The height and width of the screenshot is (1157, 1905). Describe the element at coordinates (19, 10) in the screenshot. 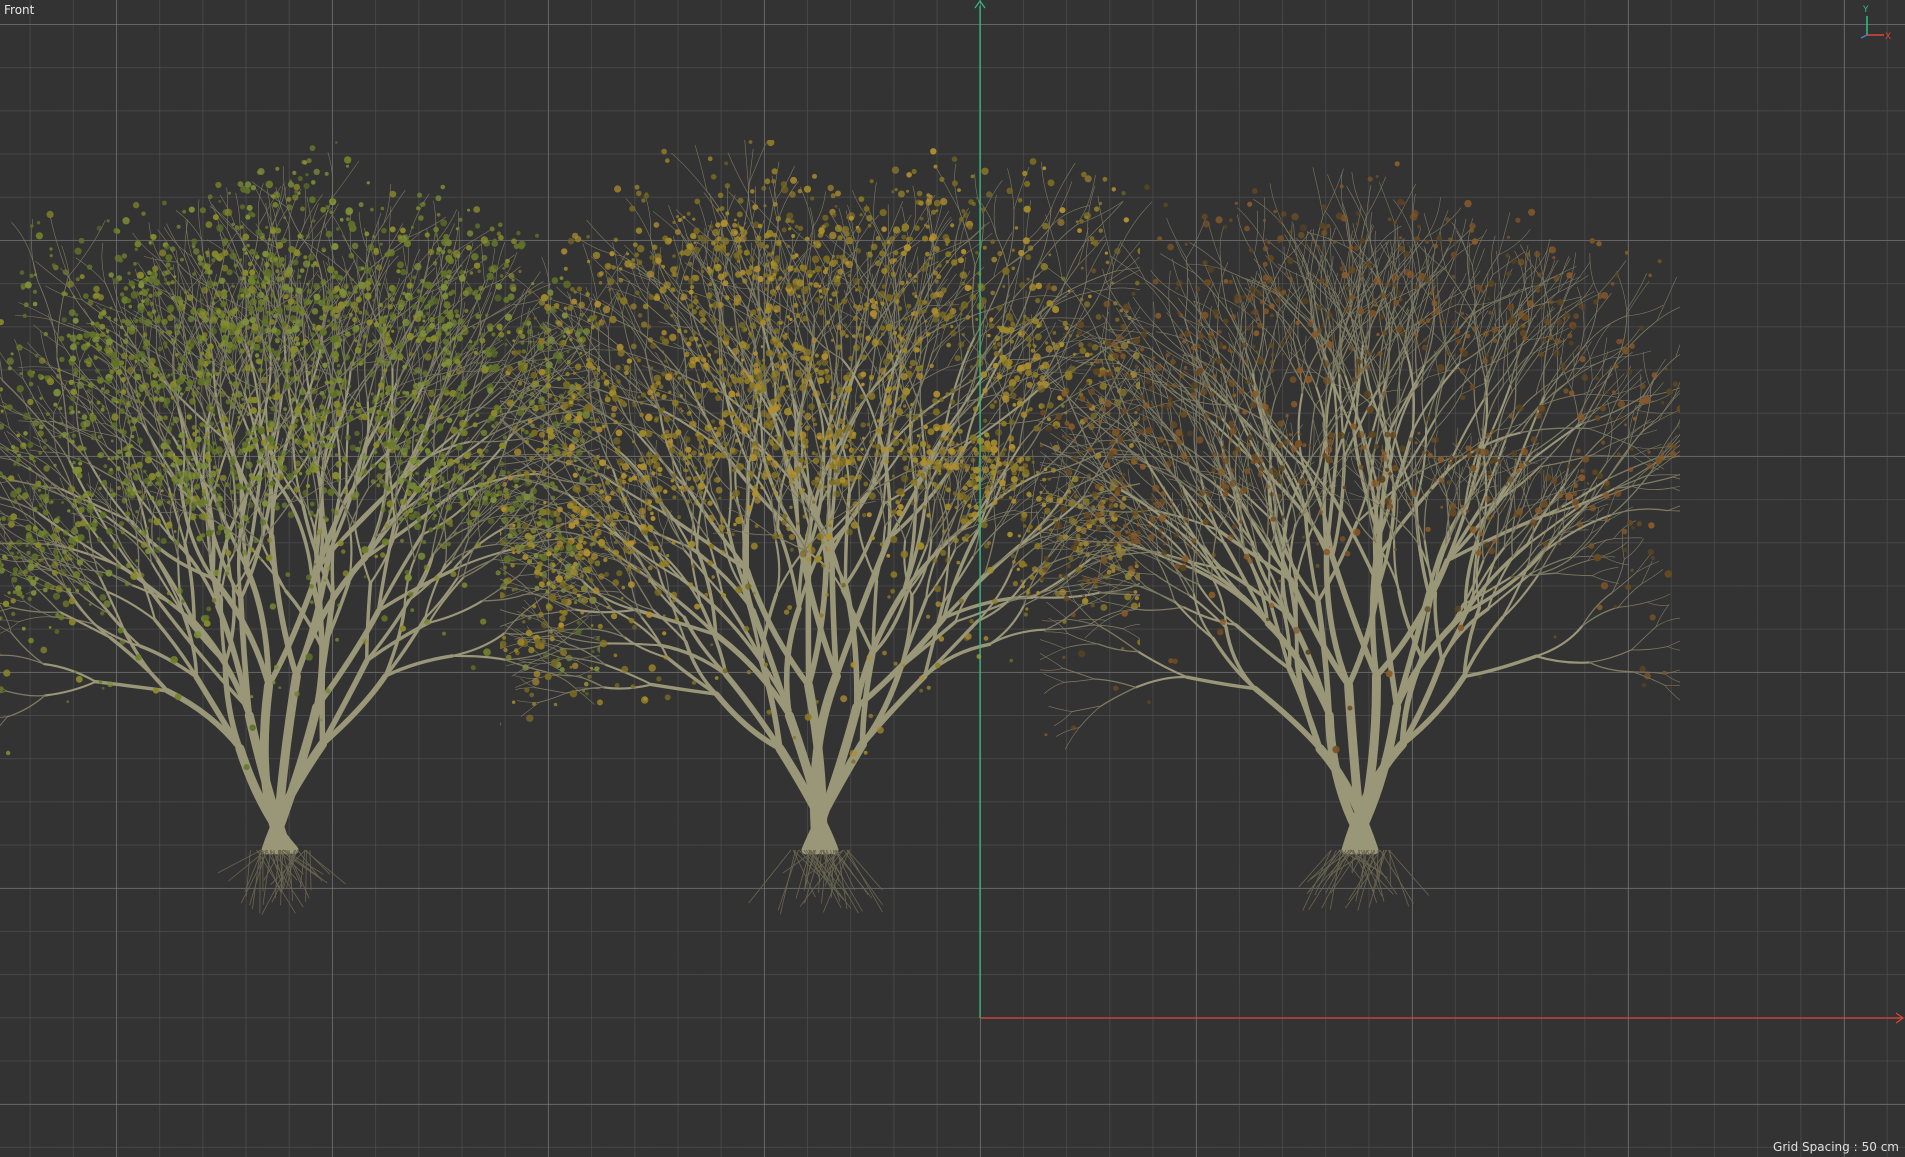

I see `view-name-label: Front` at that location.